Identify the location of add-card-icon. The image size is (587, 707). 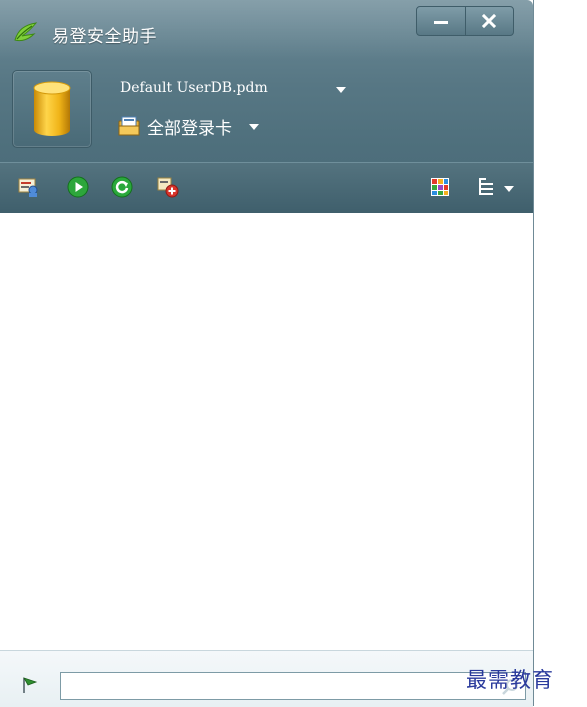
(168, 187).